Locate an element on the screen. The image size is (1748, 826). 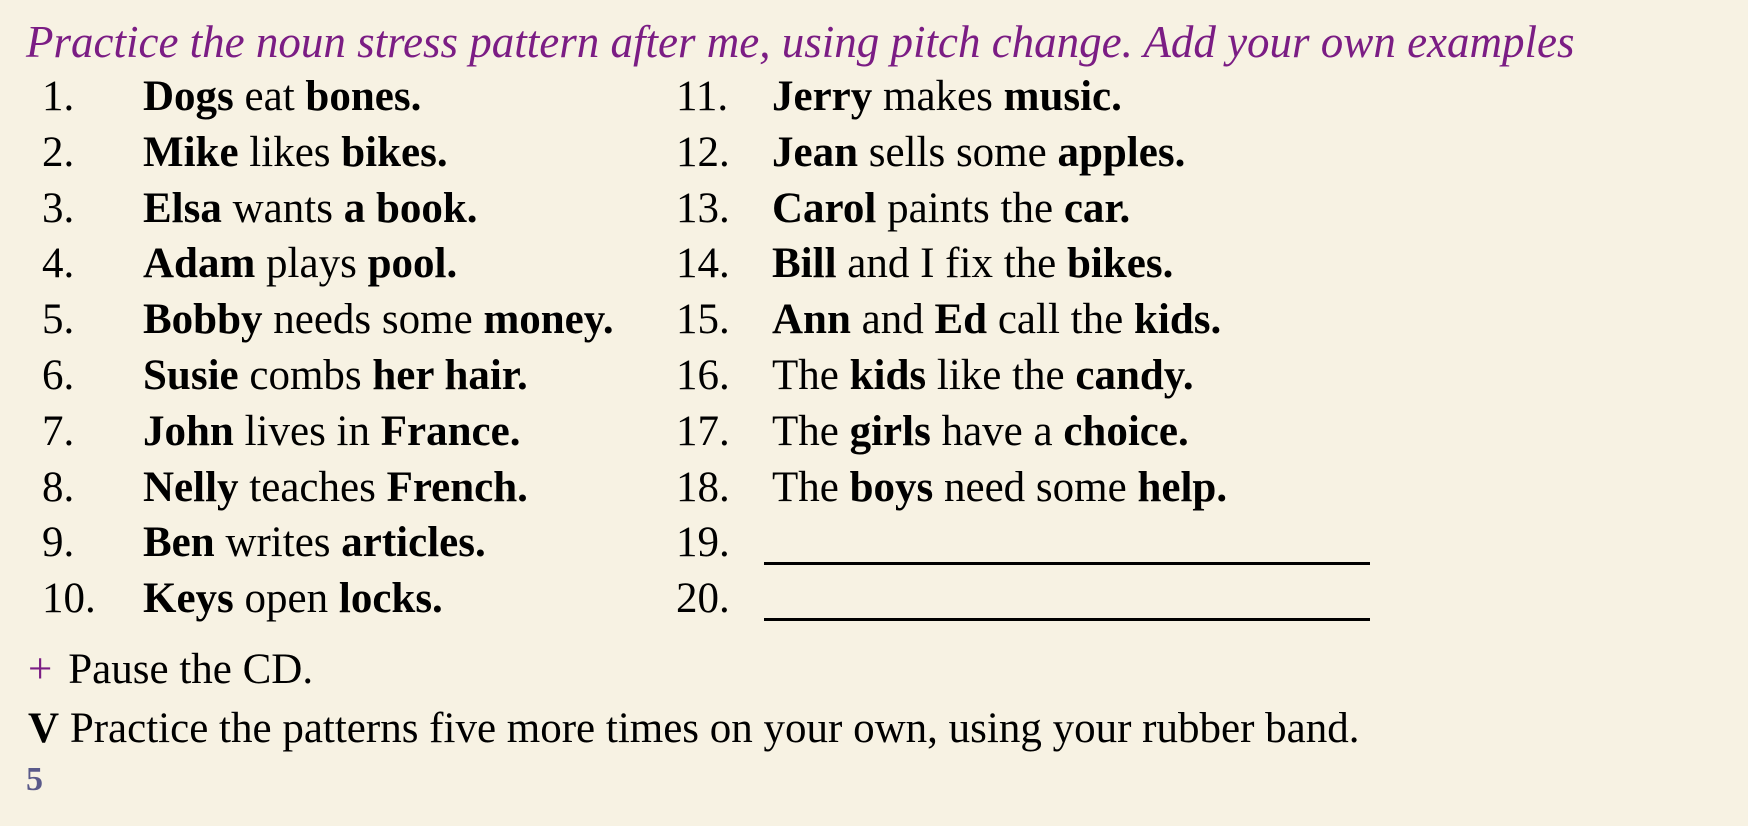
stressed-word: Mike is located at coordinates (191, 152).